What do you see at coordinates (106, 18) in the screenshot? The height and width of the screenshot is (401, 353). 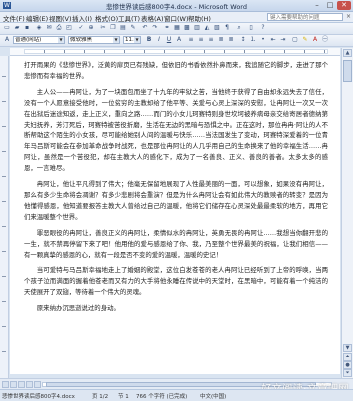 I see `menu-format: 格式(O)` at bounding box center [106, 18].